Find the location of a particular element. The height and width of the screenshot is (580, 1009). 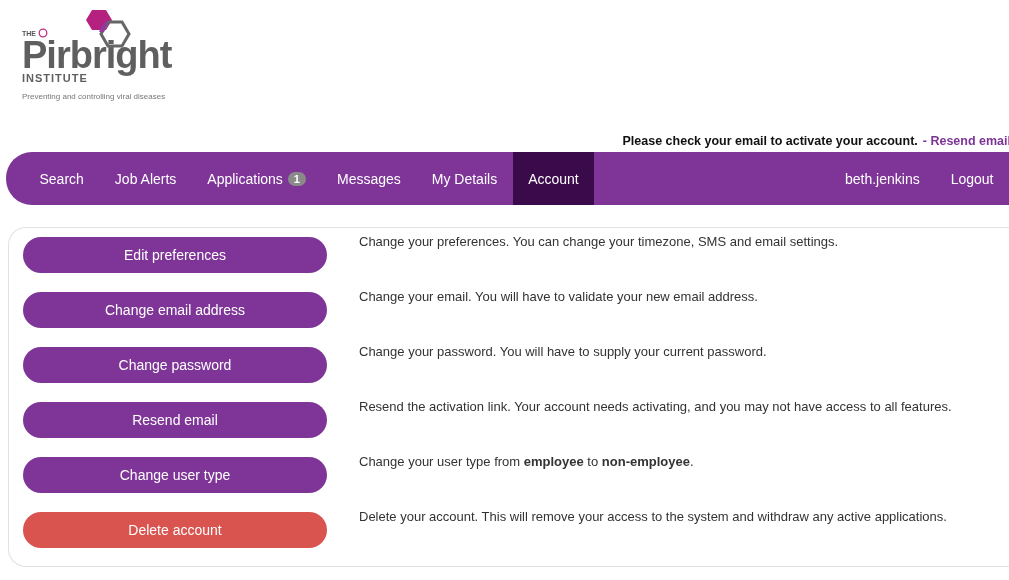

action-button: Change email address is located at coordinates (175, 310).